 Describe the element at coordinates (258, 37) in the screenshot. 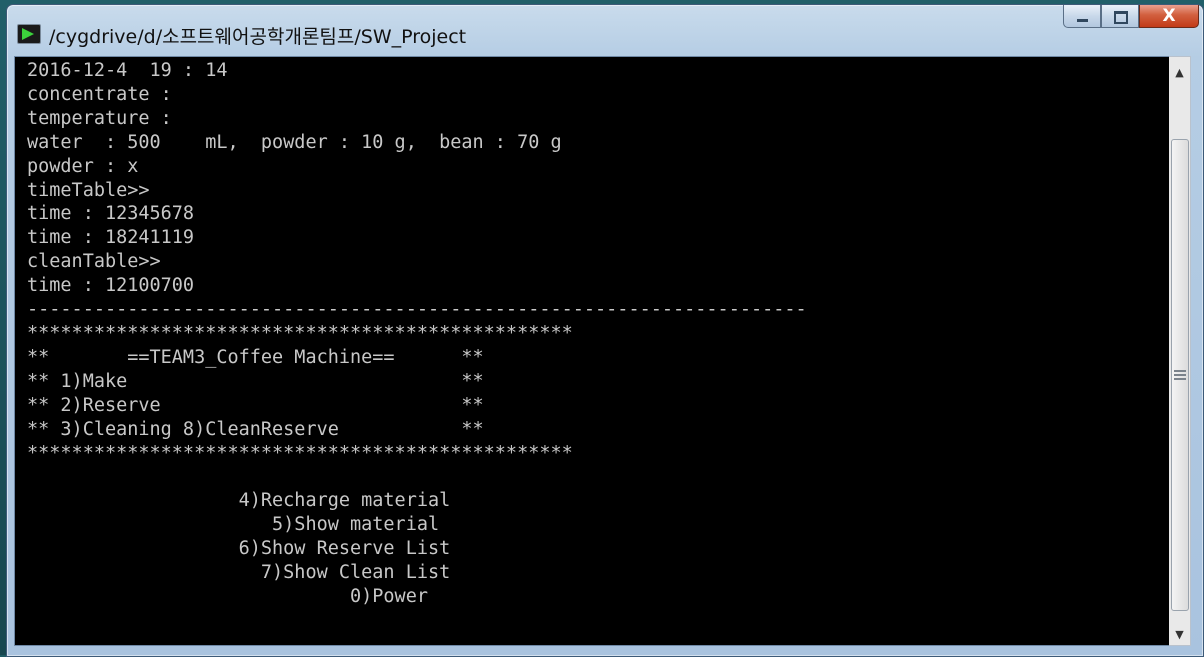

I see `window-title: /cygdrive/d/소프트웨어공학개론팀프/SW_Project` at that location.